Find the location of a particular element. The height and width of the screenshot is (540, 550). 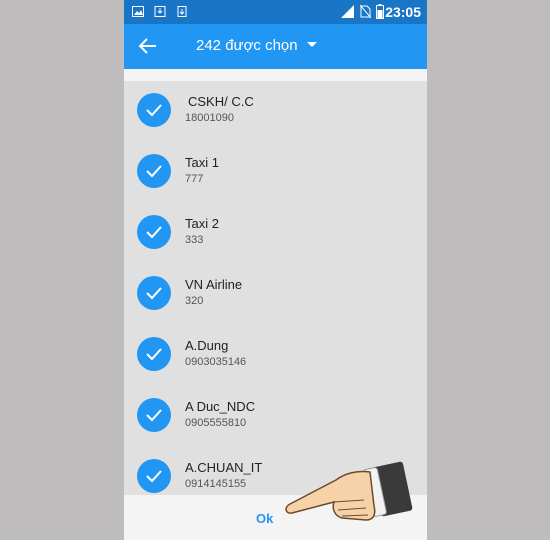

contact-name: Taxi 1 is located at coordinates (202, 162).